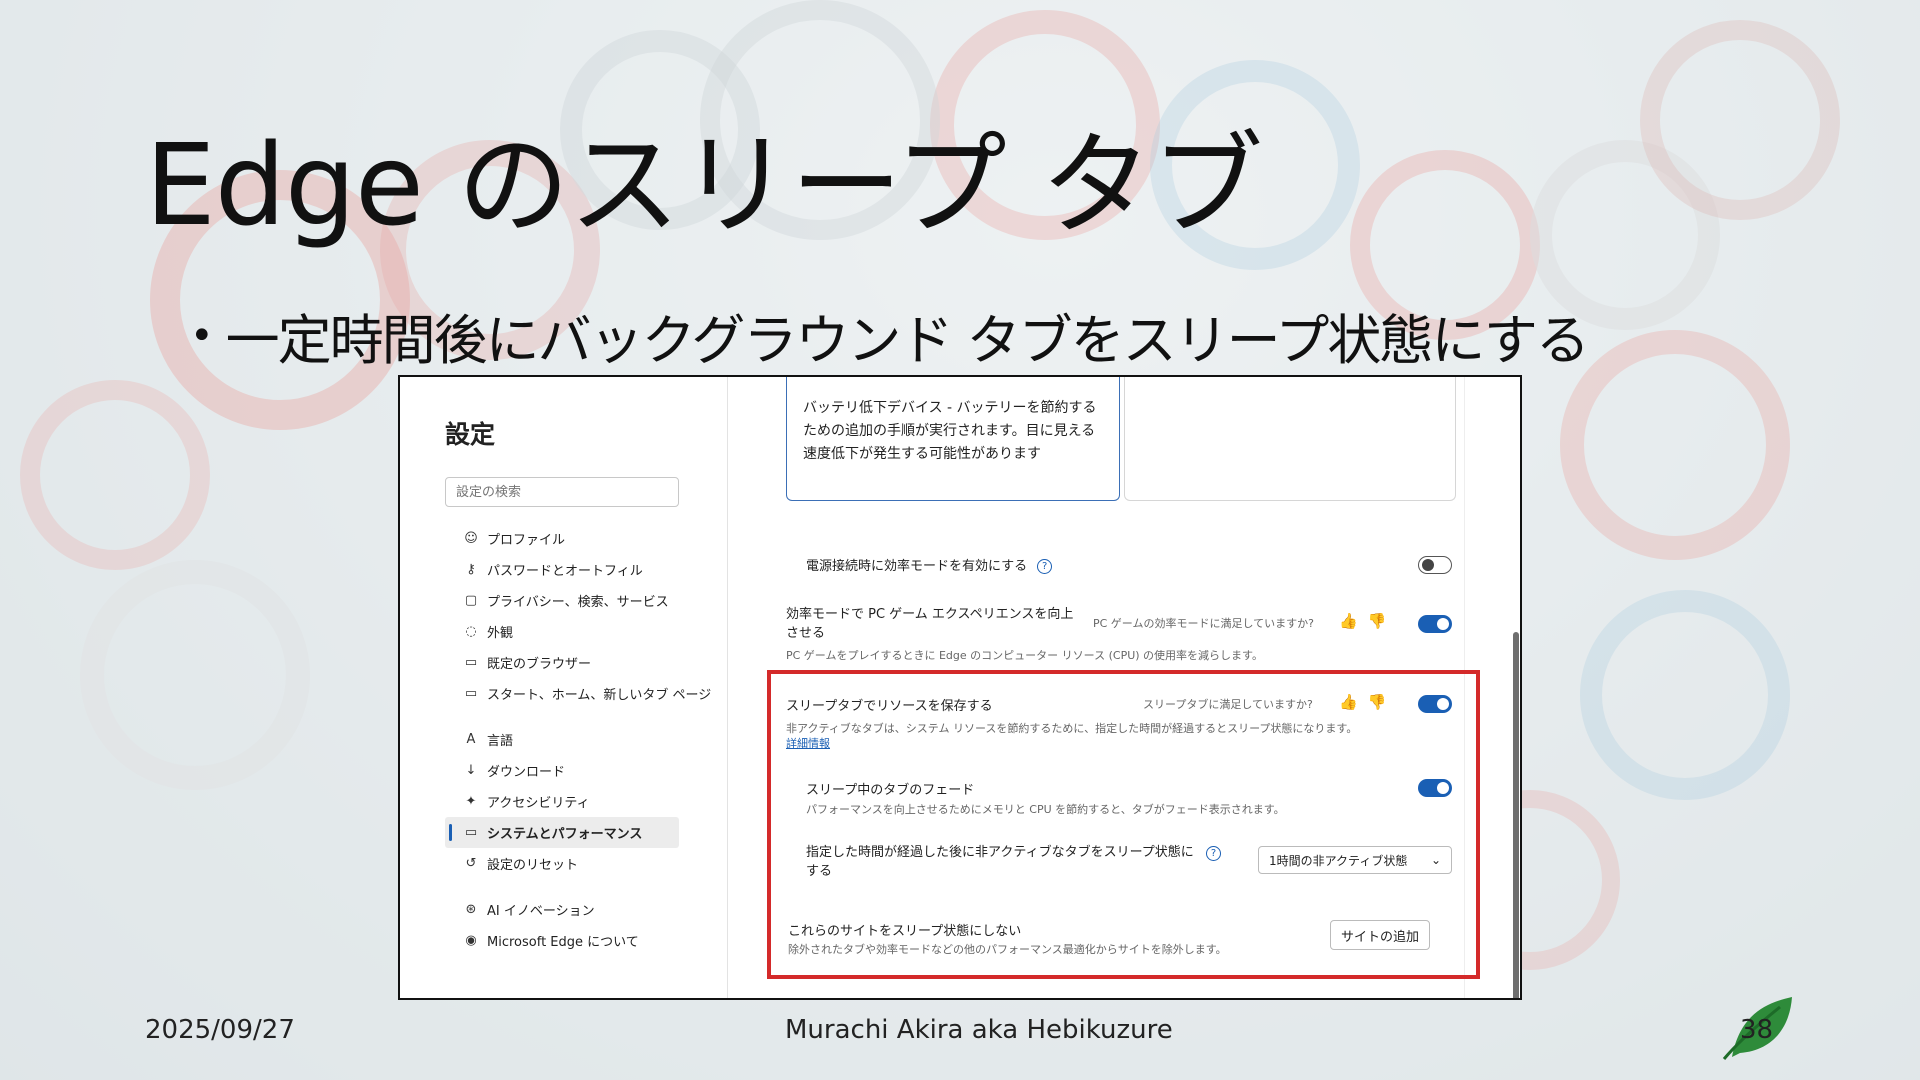 The width and height of the screenshot is (1920, 1080). Describe the element at coordinates (585, 940) in the screenshot. I see `sidebar-item-about-edge: ◉ Microsoft Edge について` at that location.